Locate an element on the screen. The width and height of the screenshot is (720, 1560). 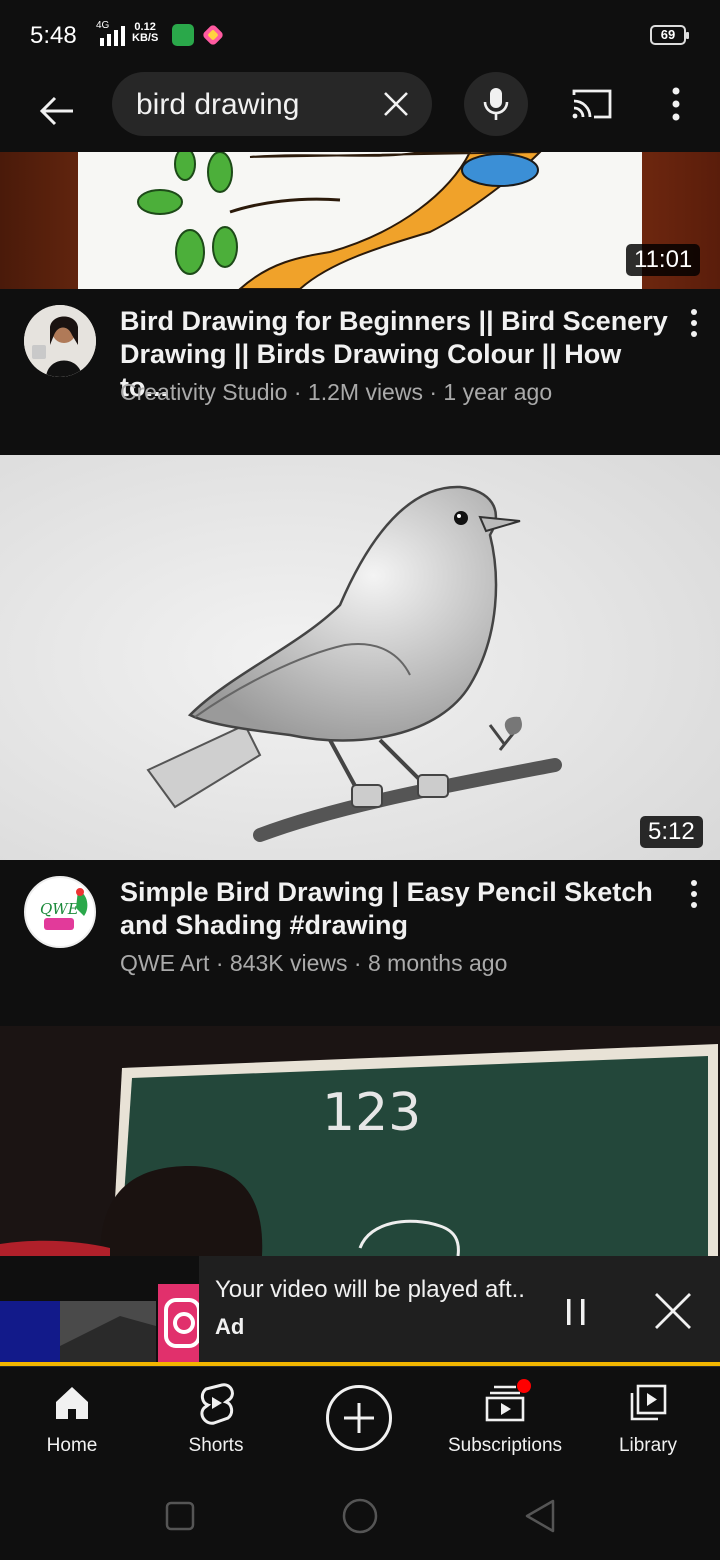
back-system-button is located at coordinates (540, 1516).